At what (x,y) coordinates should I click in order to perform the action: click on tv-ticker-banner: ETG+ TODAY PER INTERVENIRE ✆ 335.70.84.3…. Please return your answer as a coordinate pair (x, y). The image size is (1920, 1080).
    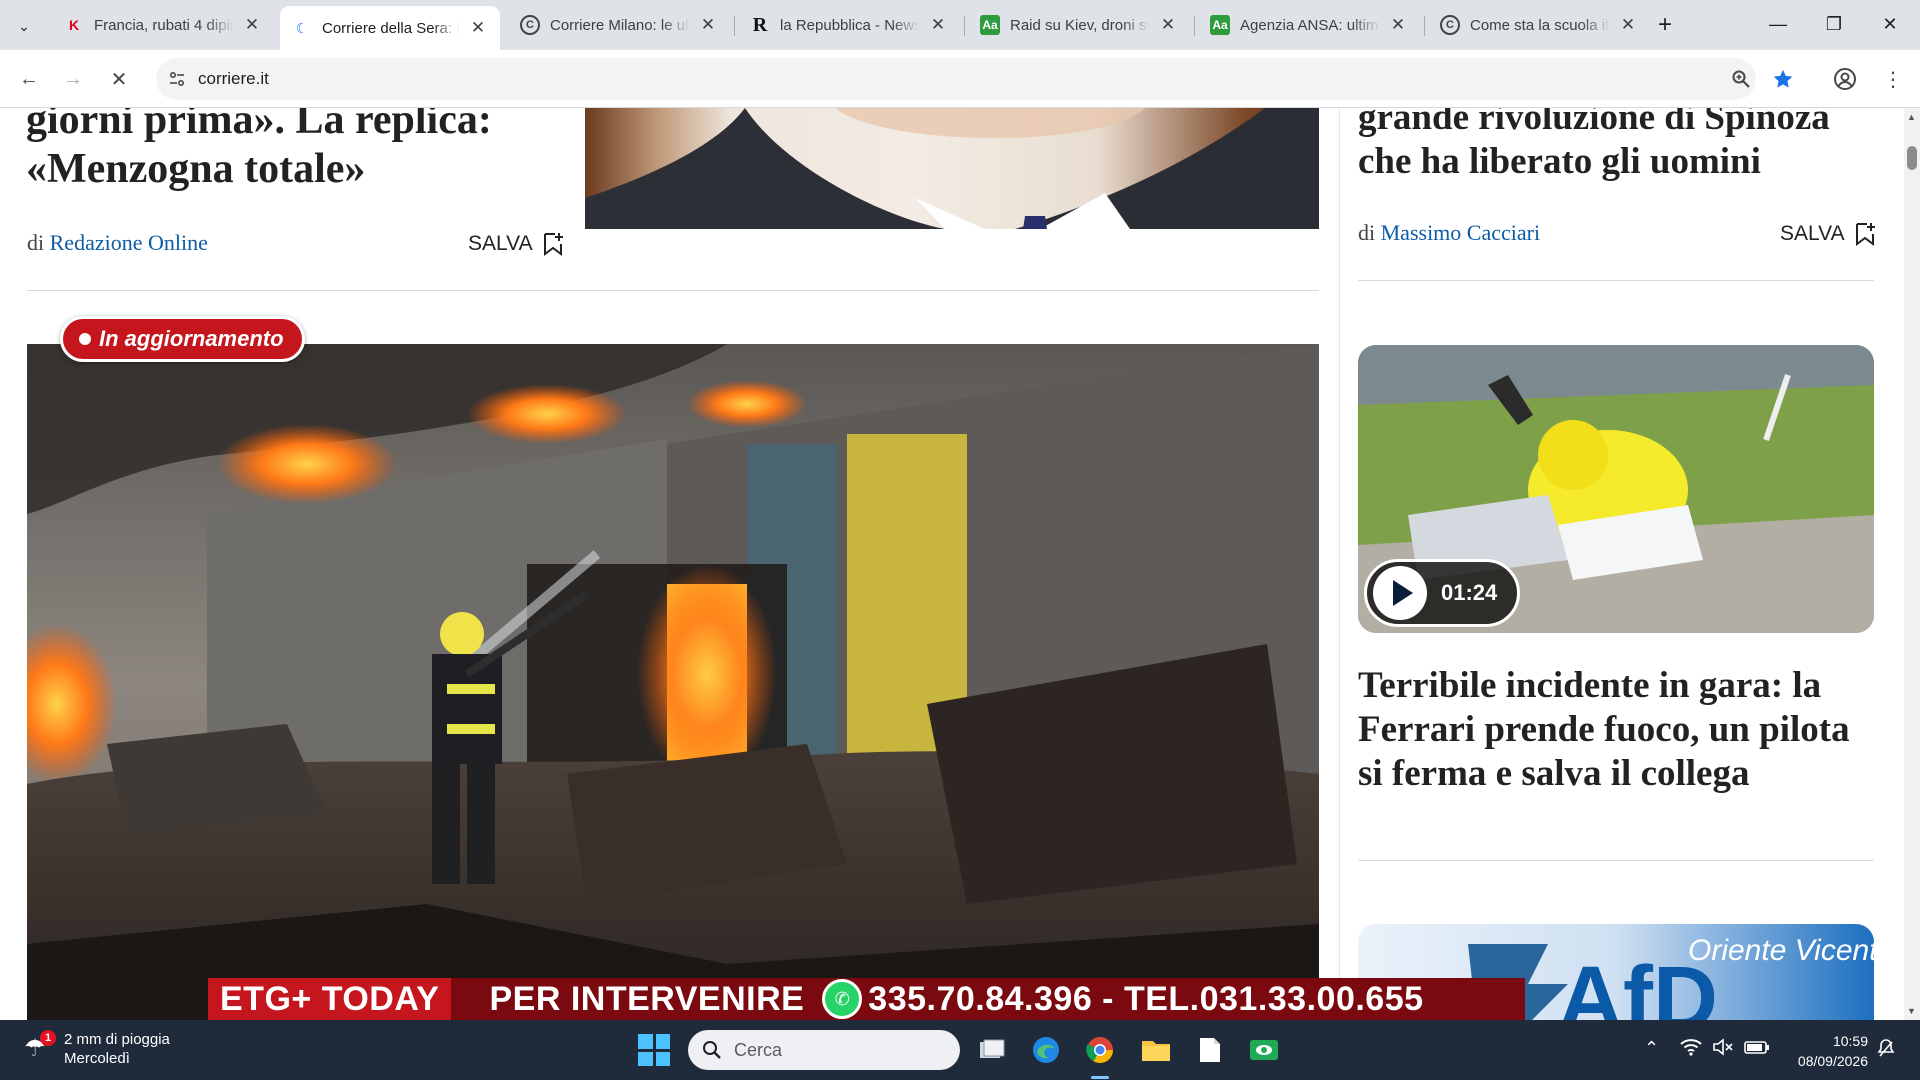
    Looking at the image, I should click on (866, 999).